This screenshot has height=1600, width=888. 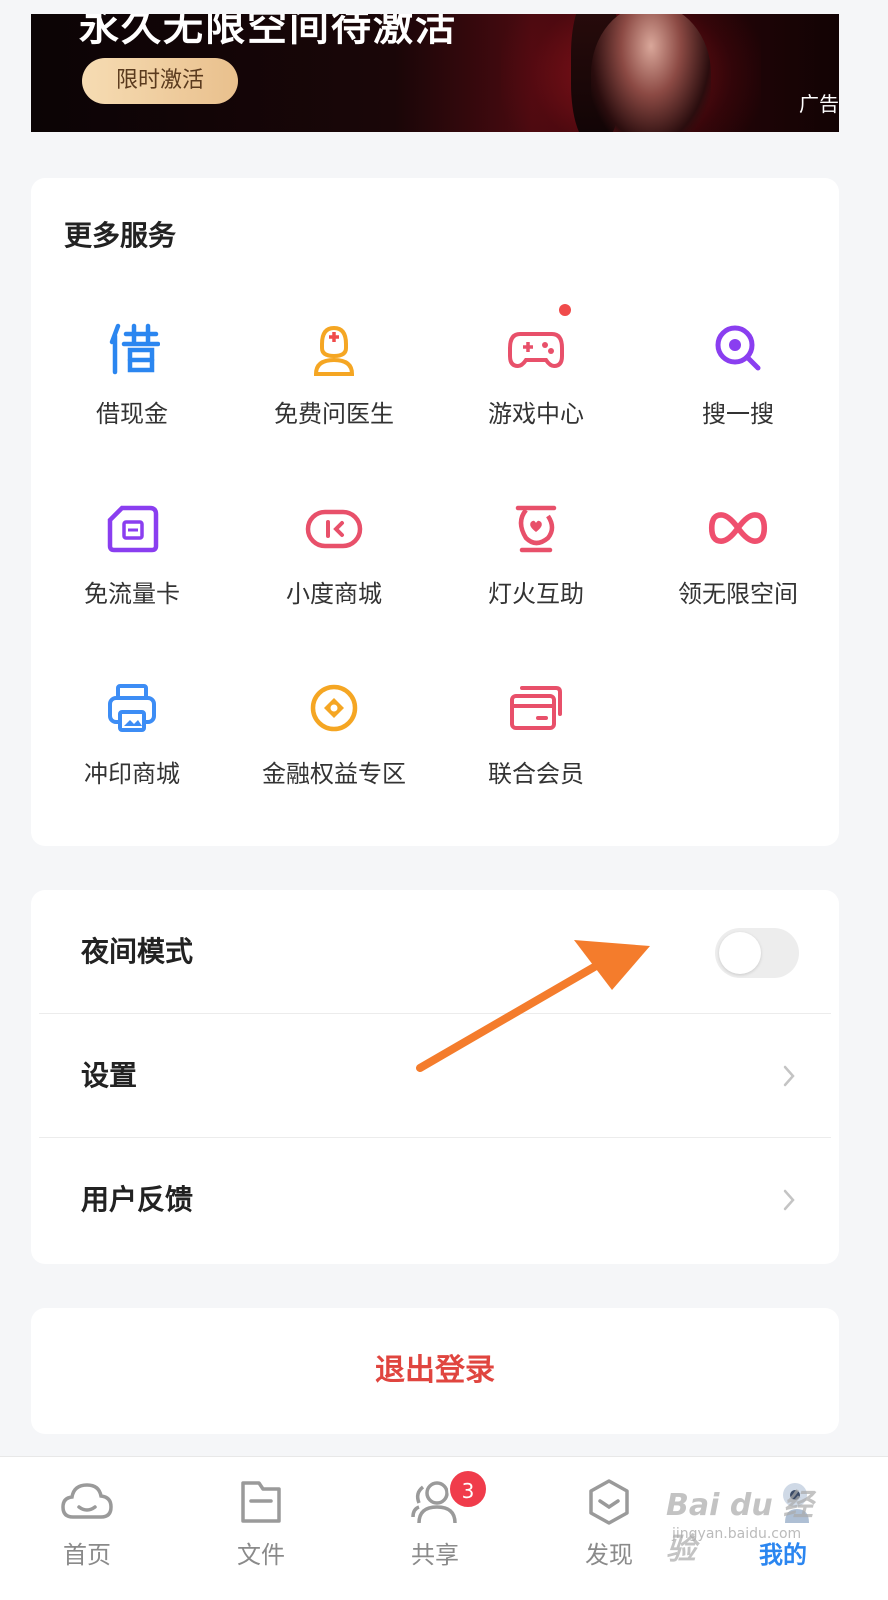 I want to click on banner-title: 永久无限空间待激活, so click(x=268, y=32).